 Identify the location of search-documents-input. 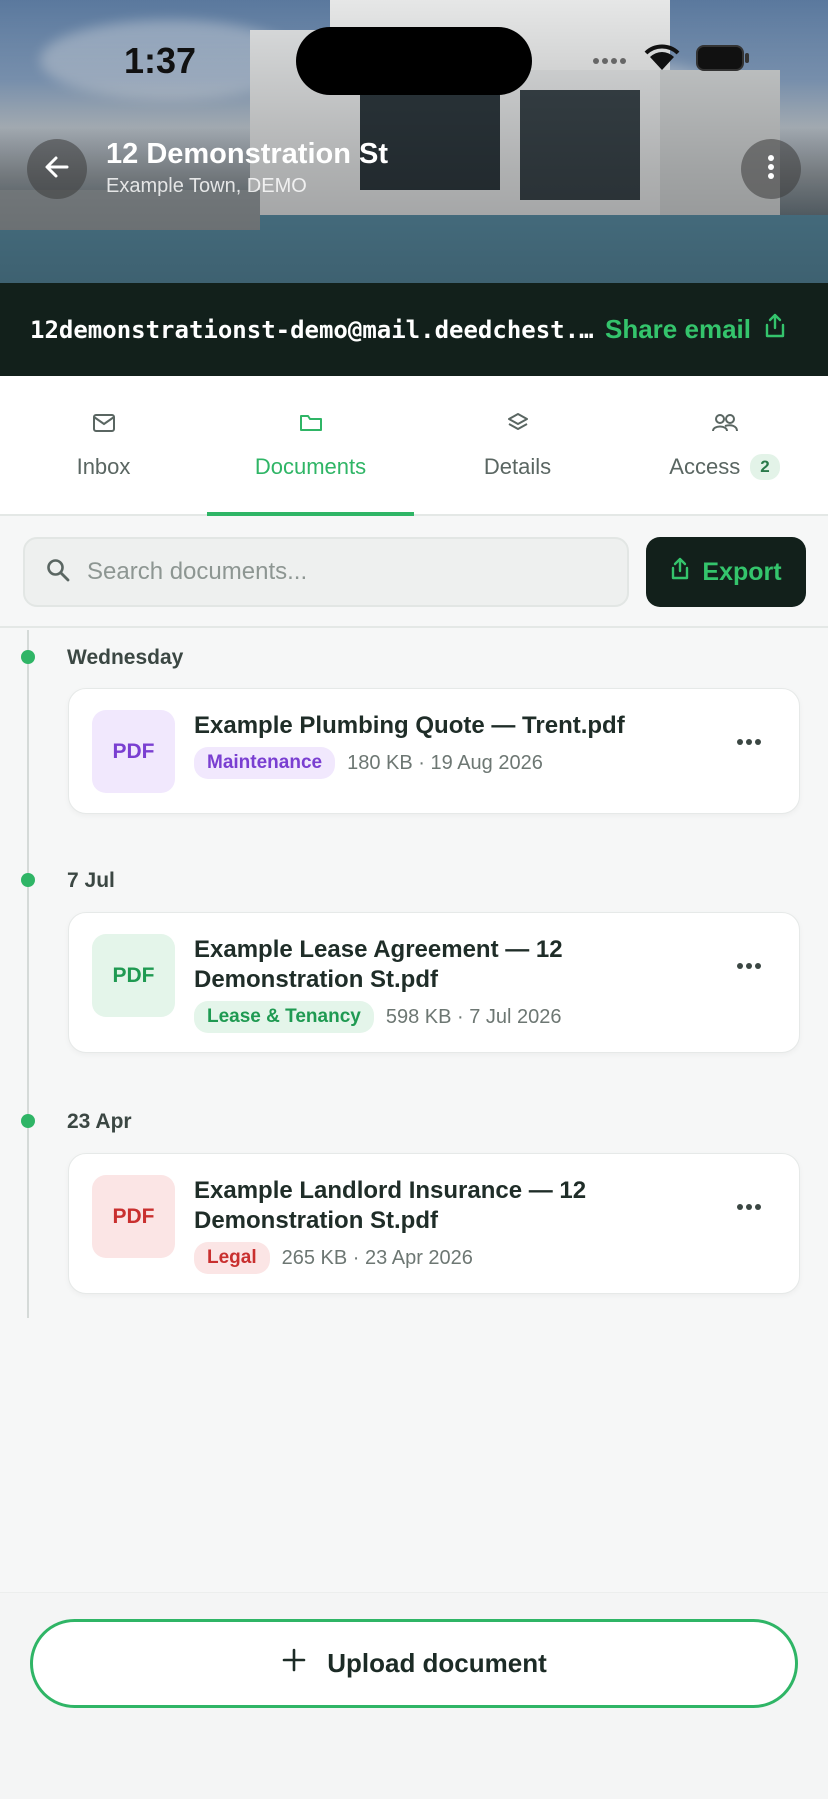
(327, 572).